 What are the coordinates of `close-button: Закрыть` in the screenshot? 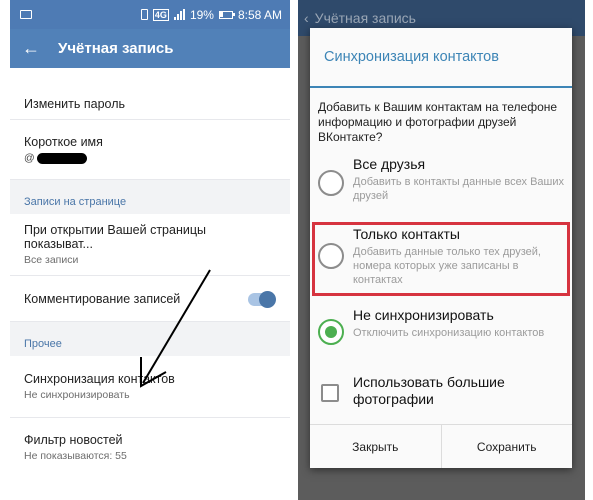 It's located at (375, 446).